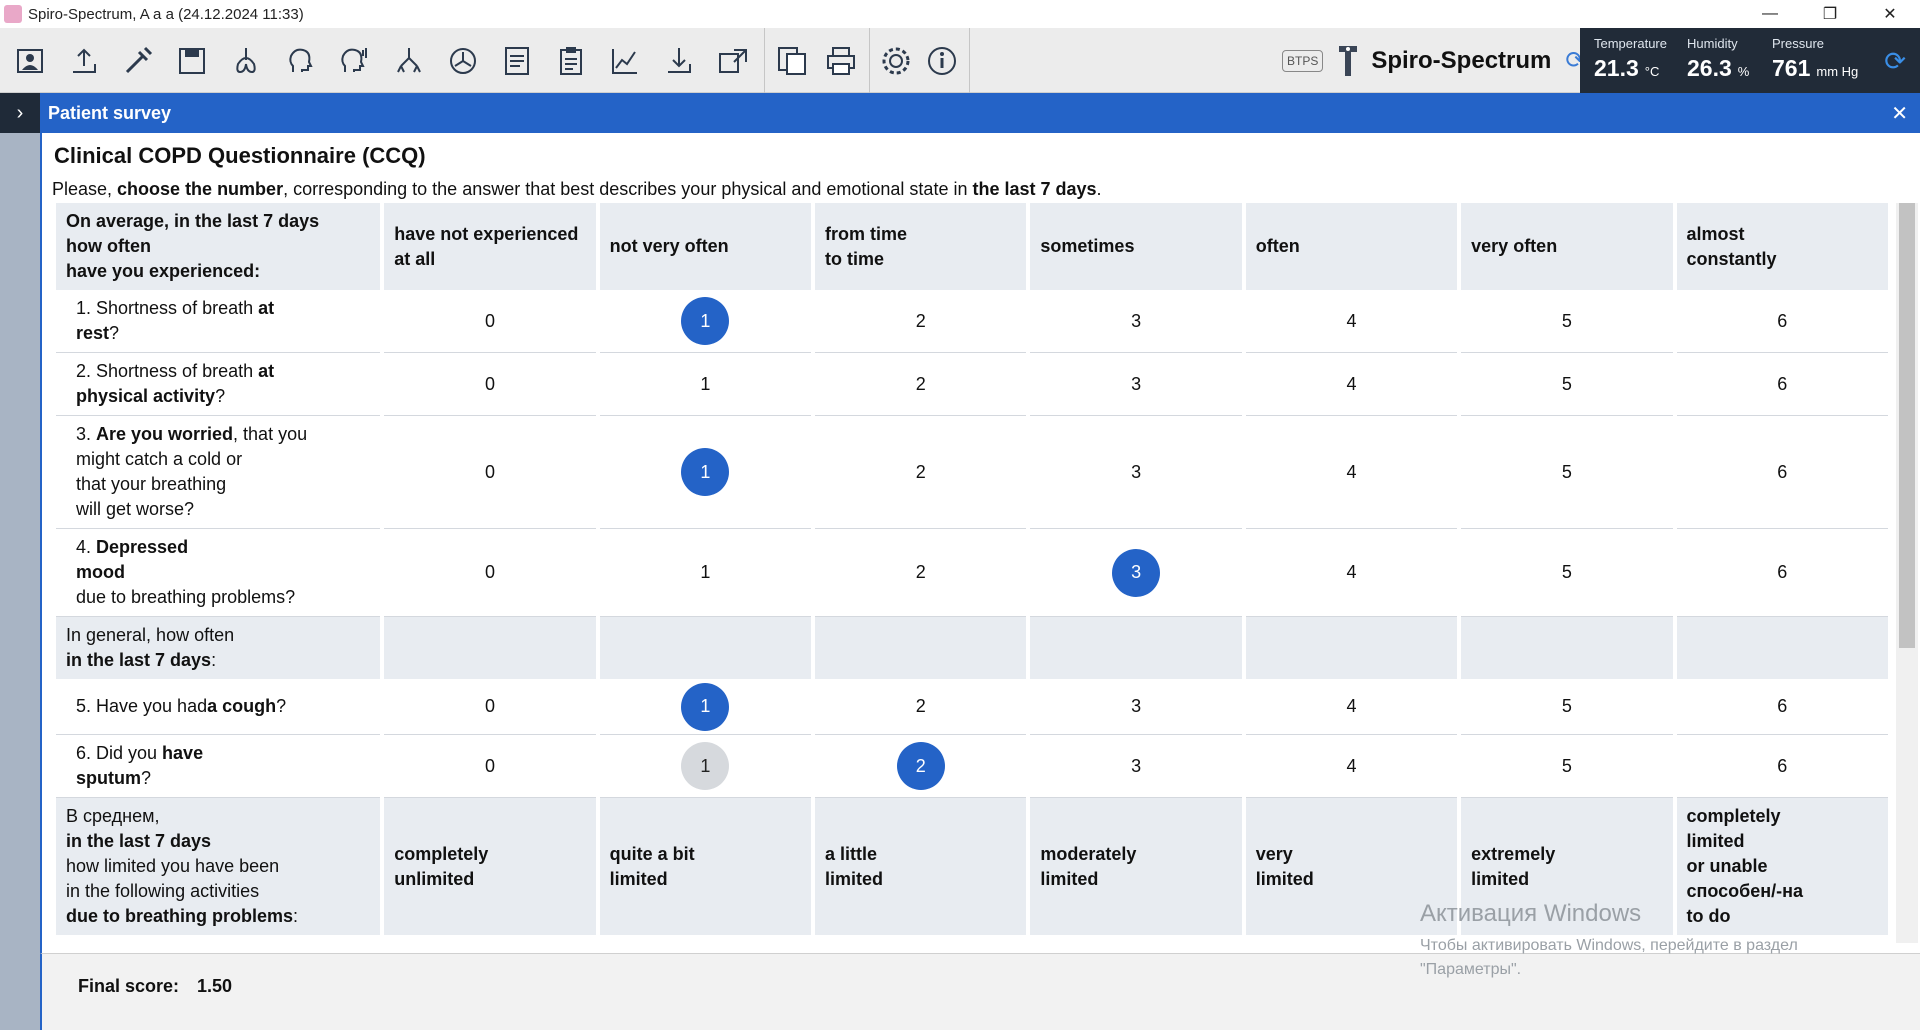 The height and width of the screenshot is (1030, 1920). What do you see at coordinates (896, 61) in the screenshot?
I see `settings-button` at bounding box center [896, 61].